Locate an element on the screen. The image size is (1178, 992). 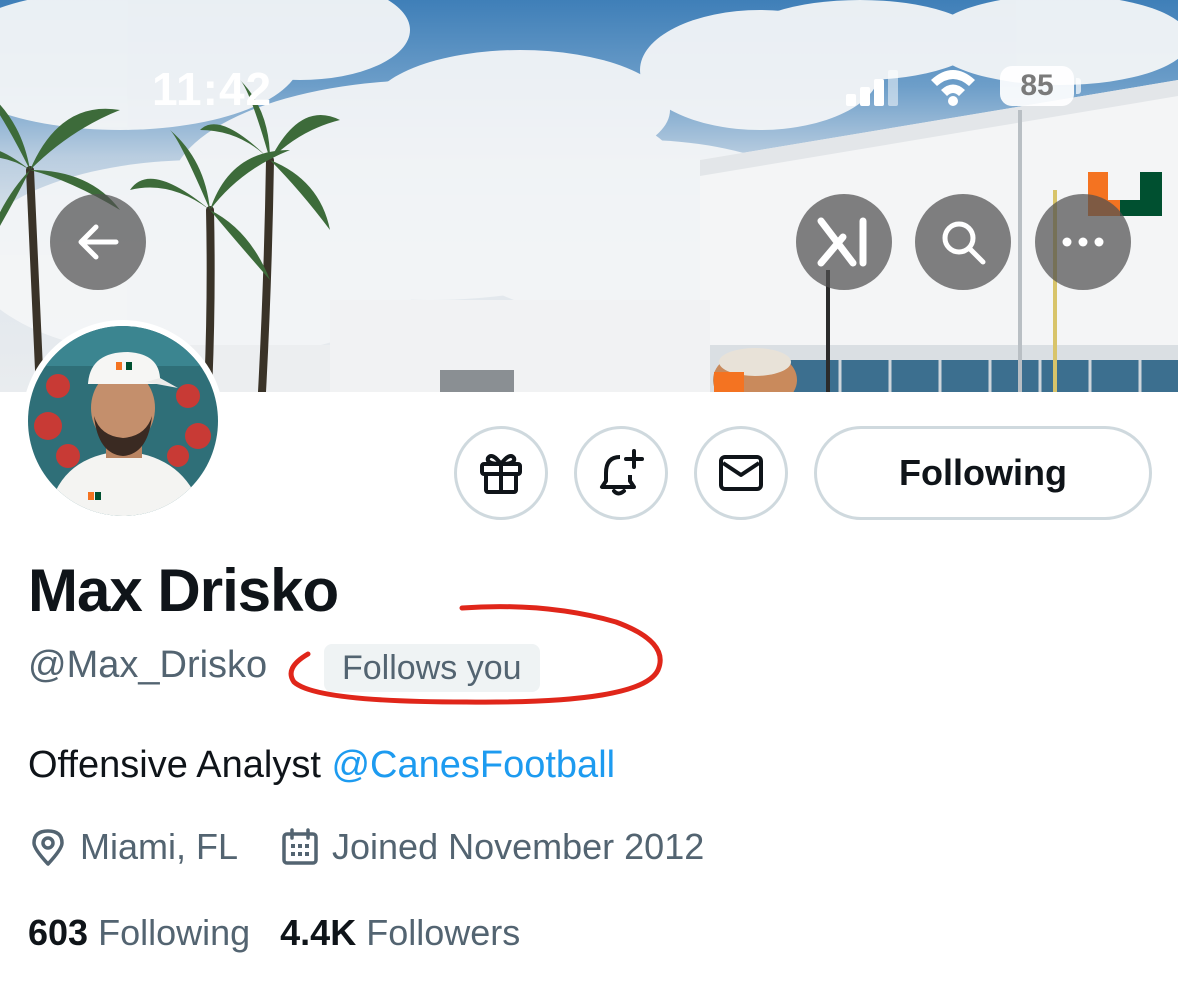
follow-stats: 603 Following 4.4K Followers is located at coordinates (274, 933).